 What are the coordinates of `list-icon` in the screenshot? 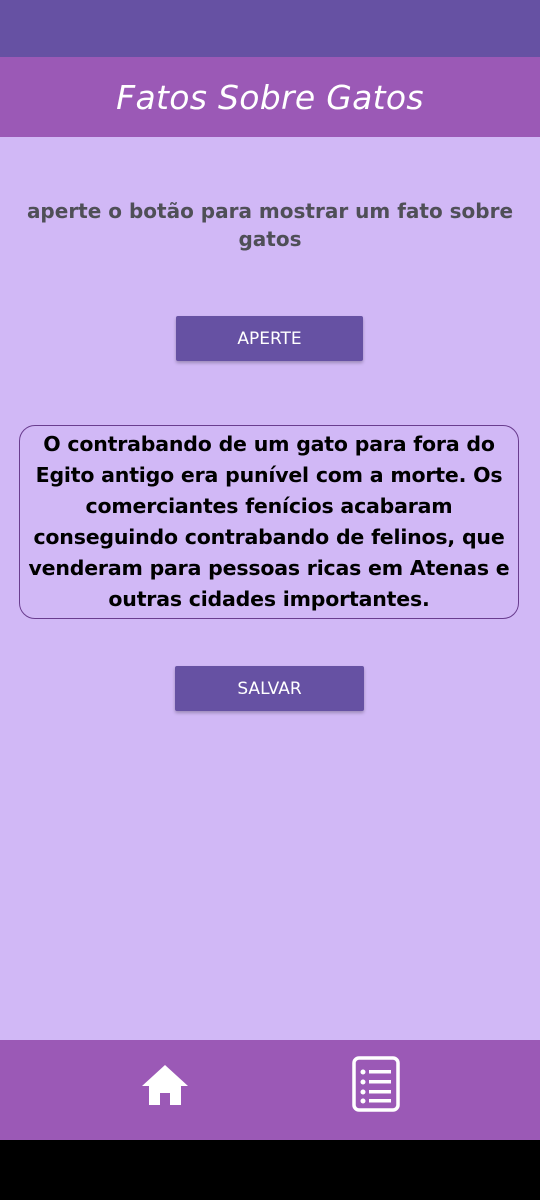 It's located at (376, 1084).